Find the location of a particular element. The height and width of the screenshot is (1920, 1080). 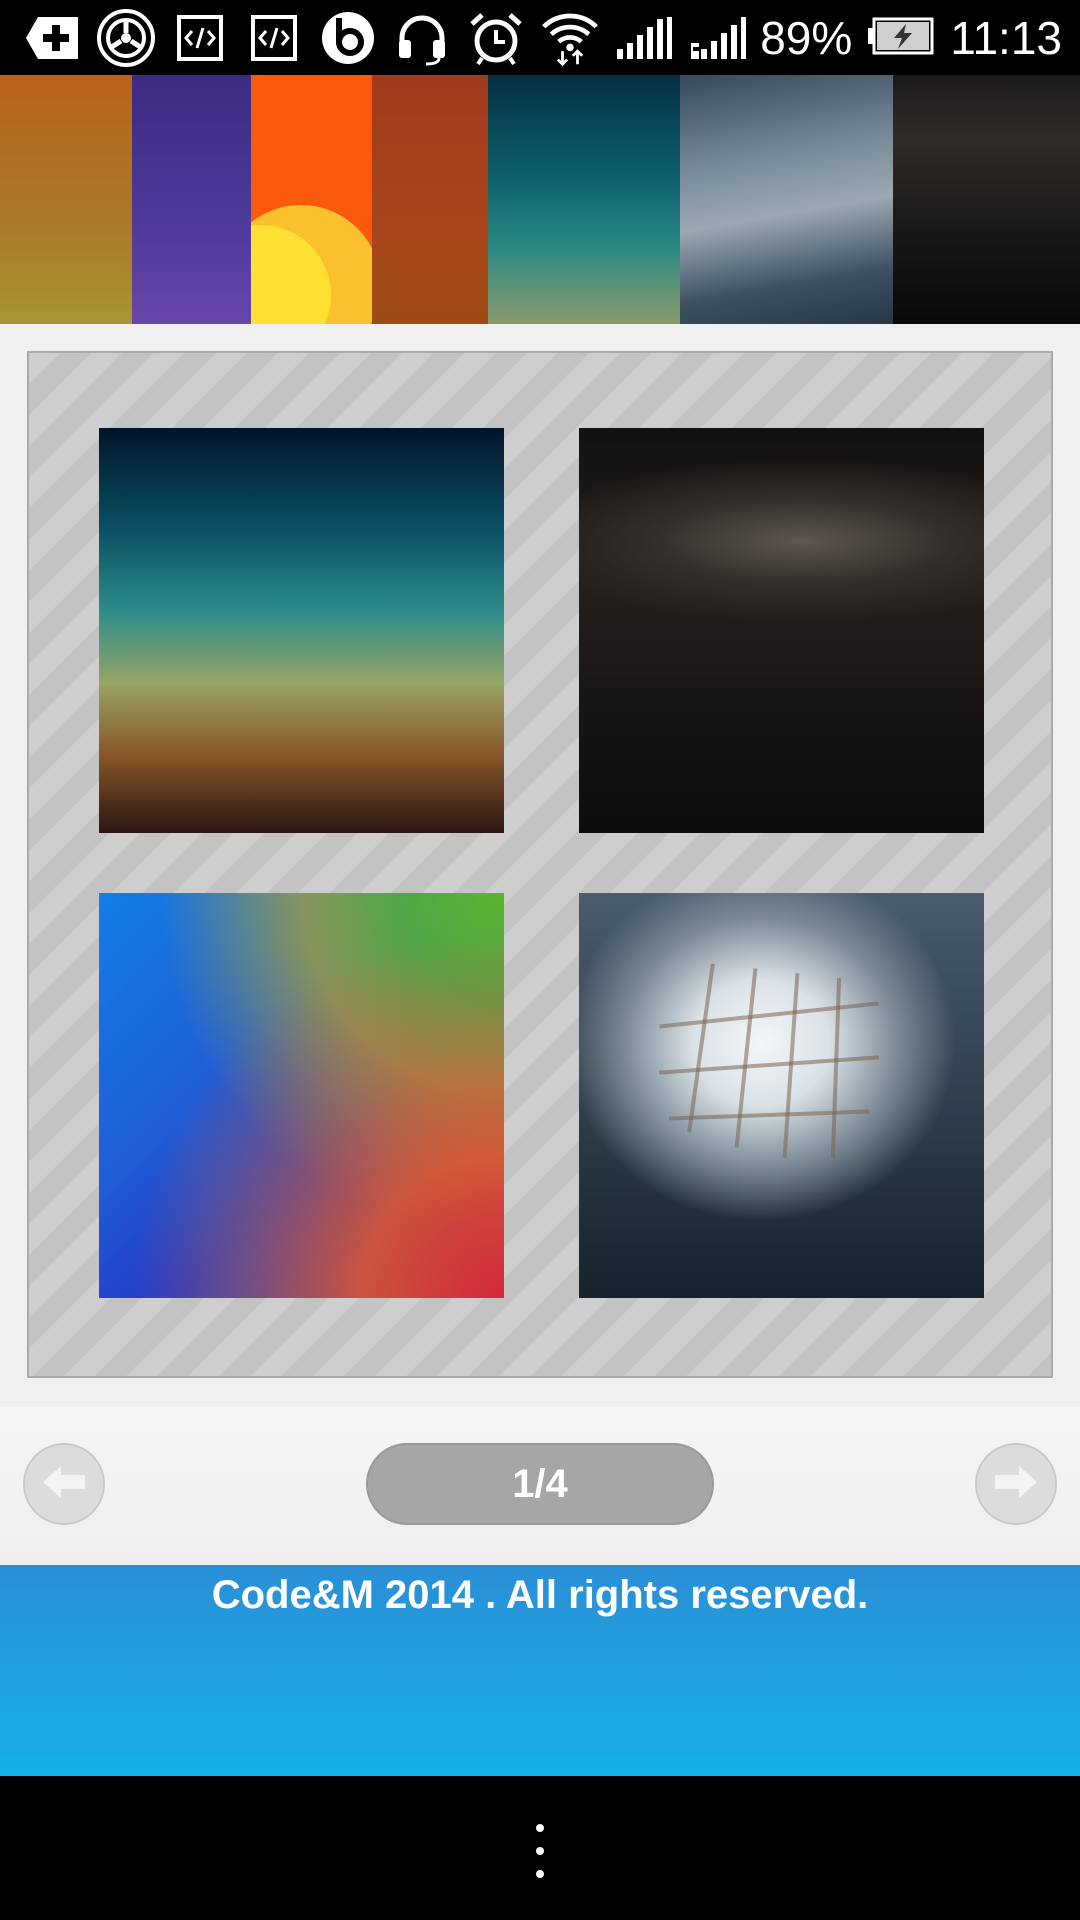

notification-icons is located at coordinates (385, 38).